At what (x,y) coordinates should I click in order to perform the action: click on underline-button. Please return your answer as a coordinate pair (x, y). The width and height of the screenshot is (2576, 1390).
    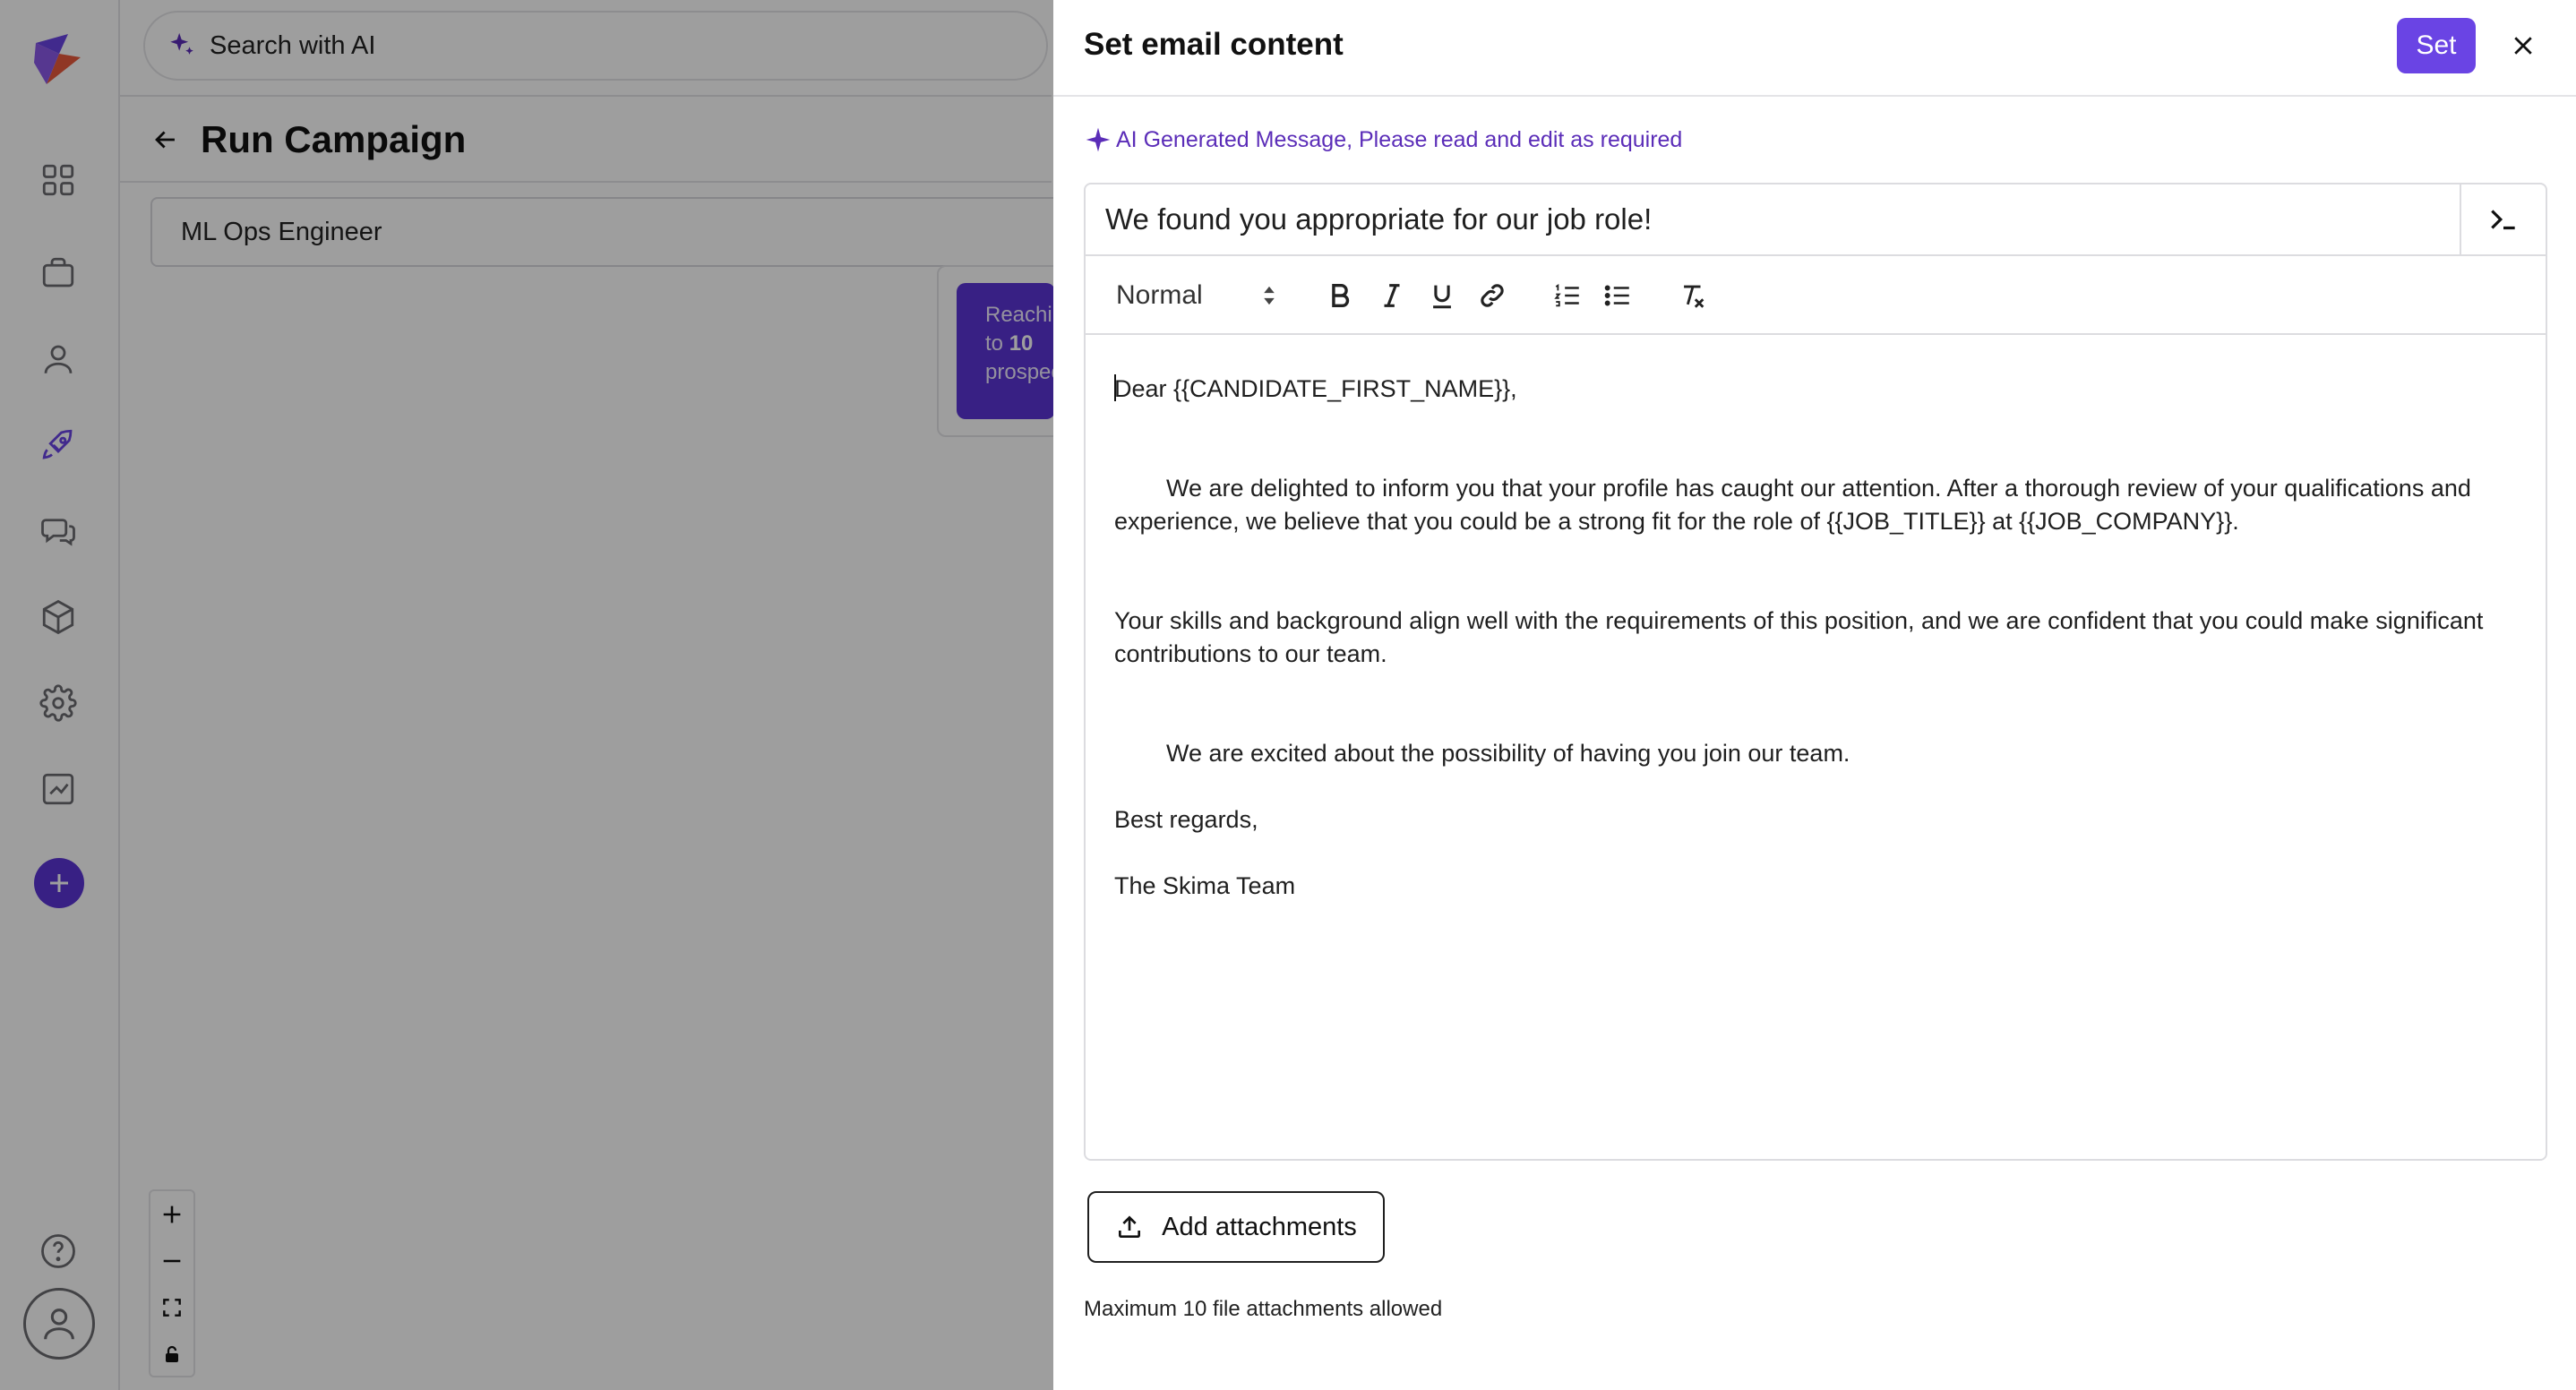
    Looking at the image, I should click on (1442, 296).